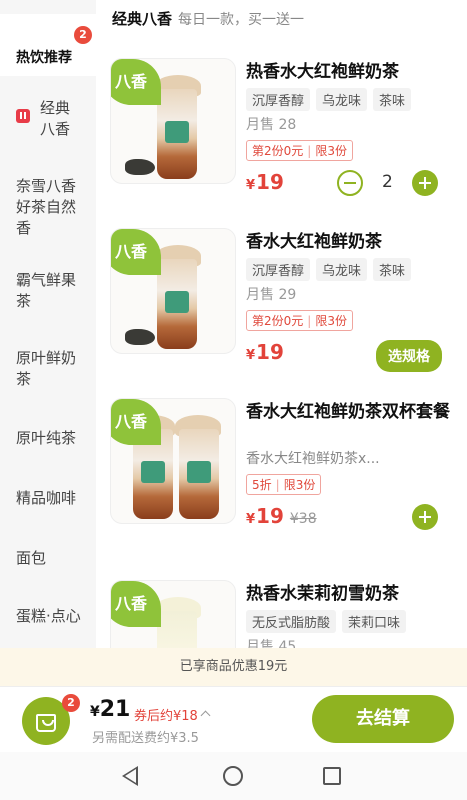  Describe the element at coordinates (44, 58) in the screenshot. I see `sidebar-item-label: 热饮推荐` at that location.